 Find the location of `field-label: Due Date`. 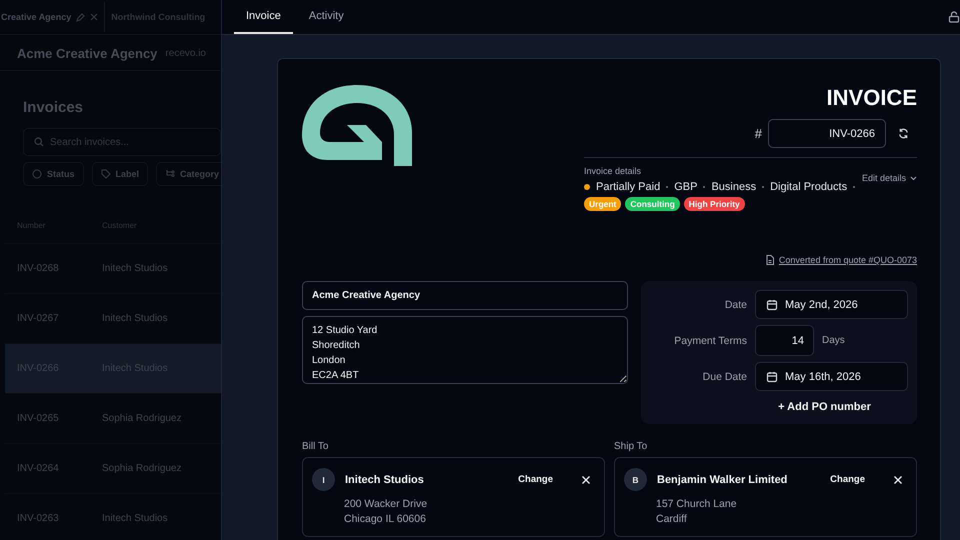

field-label: Due Date is located at coordinates (724, 376).